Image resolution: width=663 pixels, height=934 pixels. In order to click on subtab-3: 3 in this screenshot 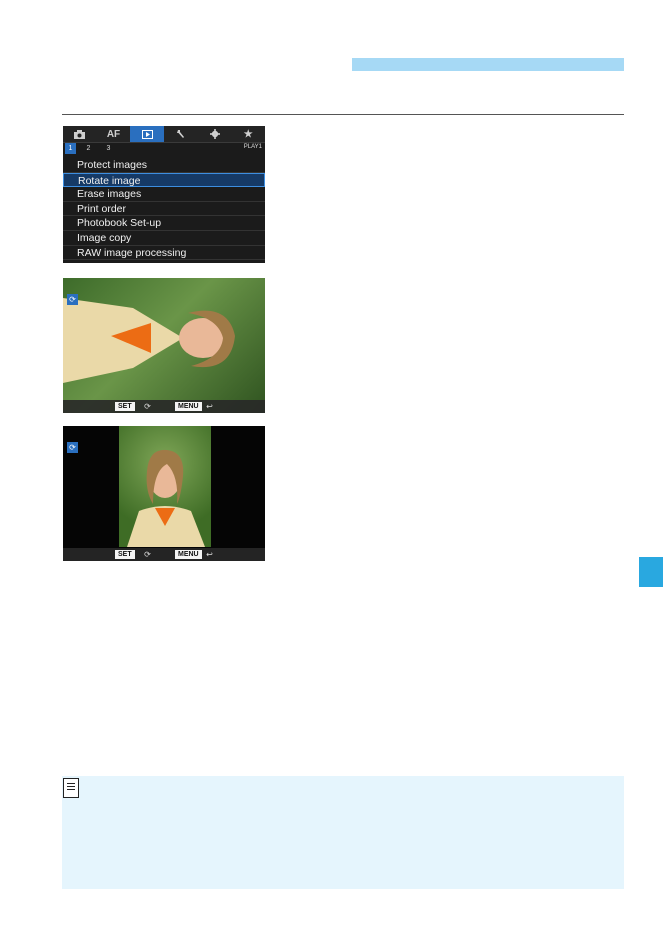, I will do `click(108, 148)`.